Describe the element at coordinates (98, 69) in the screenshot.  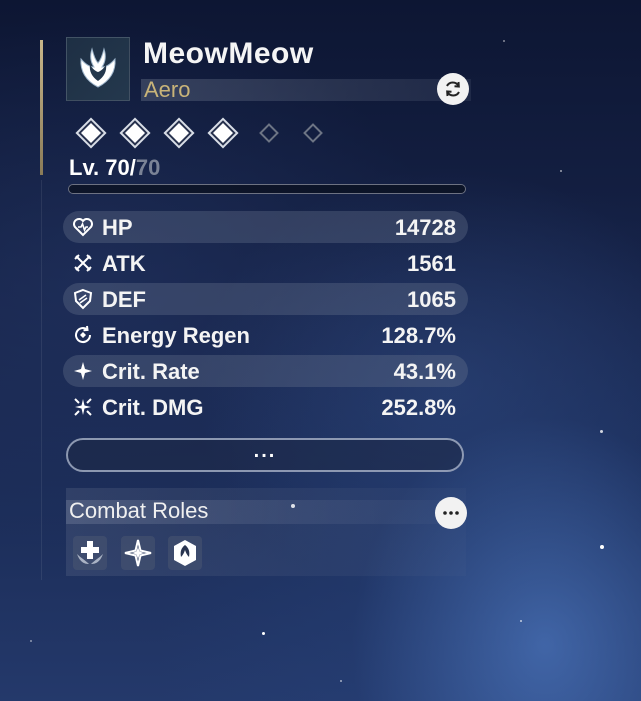
I see `aero-emblem-icon` at that location.